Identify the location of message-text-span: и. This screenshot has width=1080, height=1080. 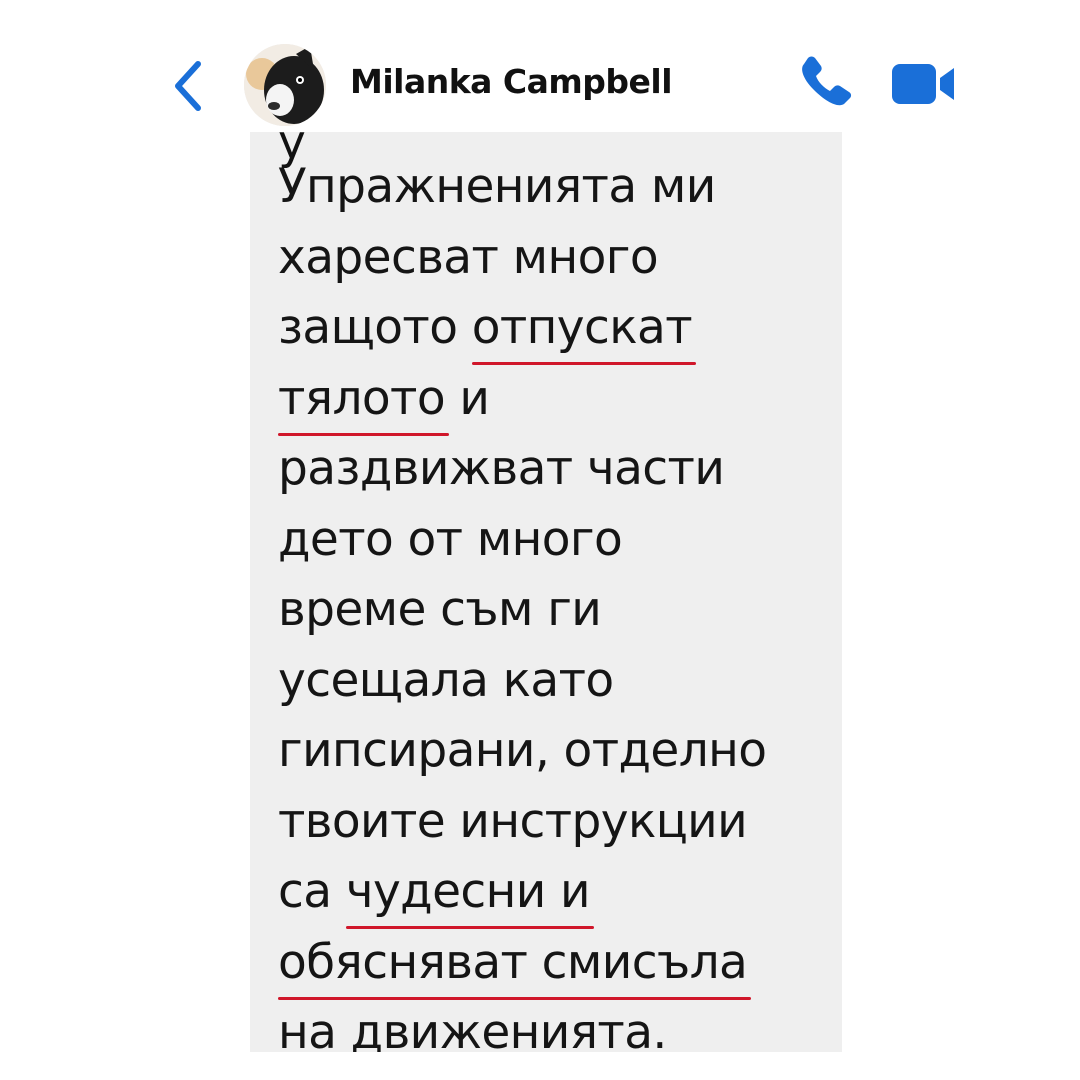
(467, 398).